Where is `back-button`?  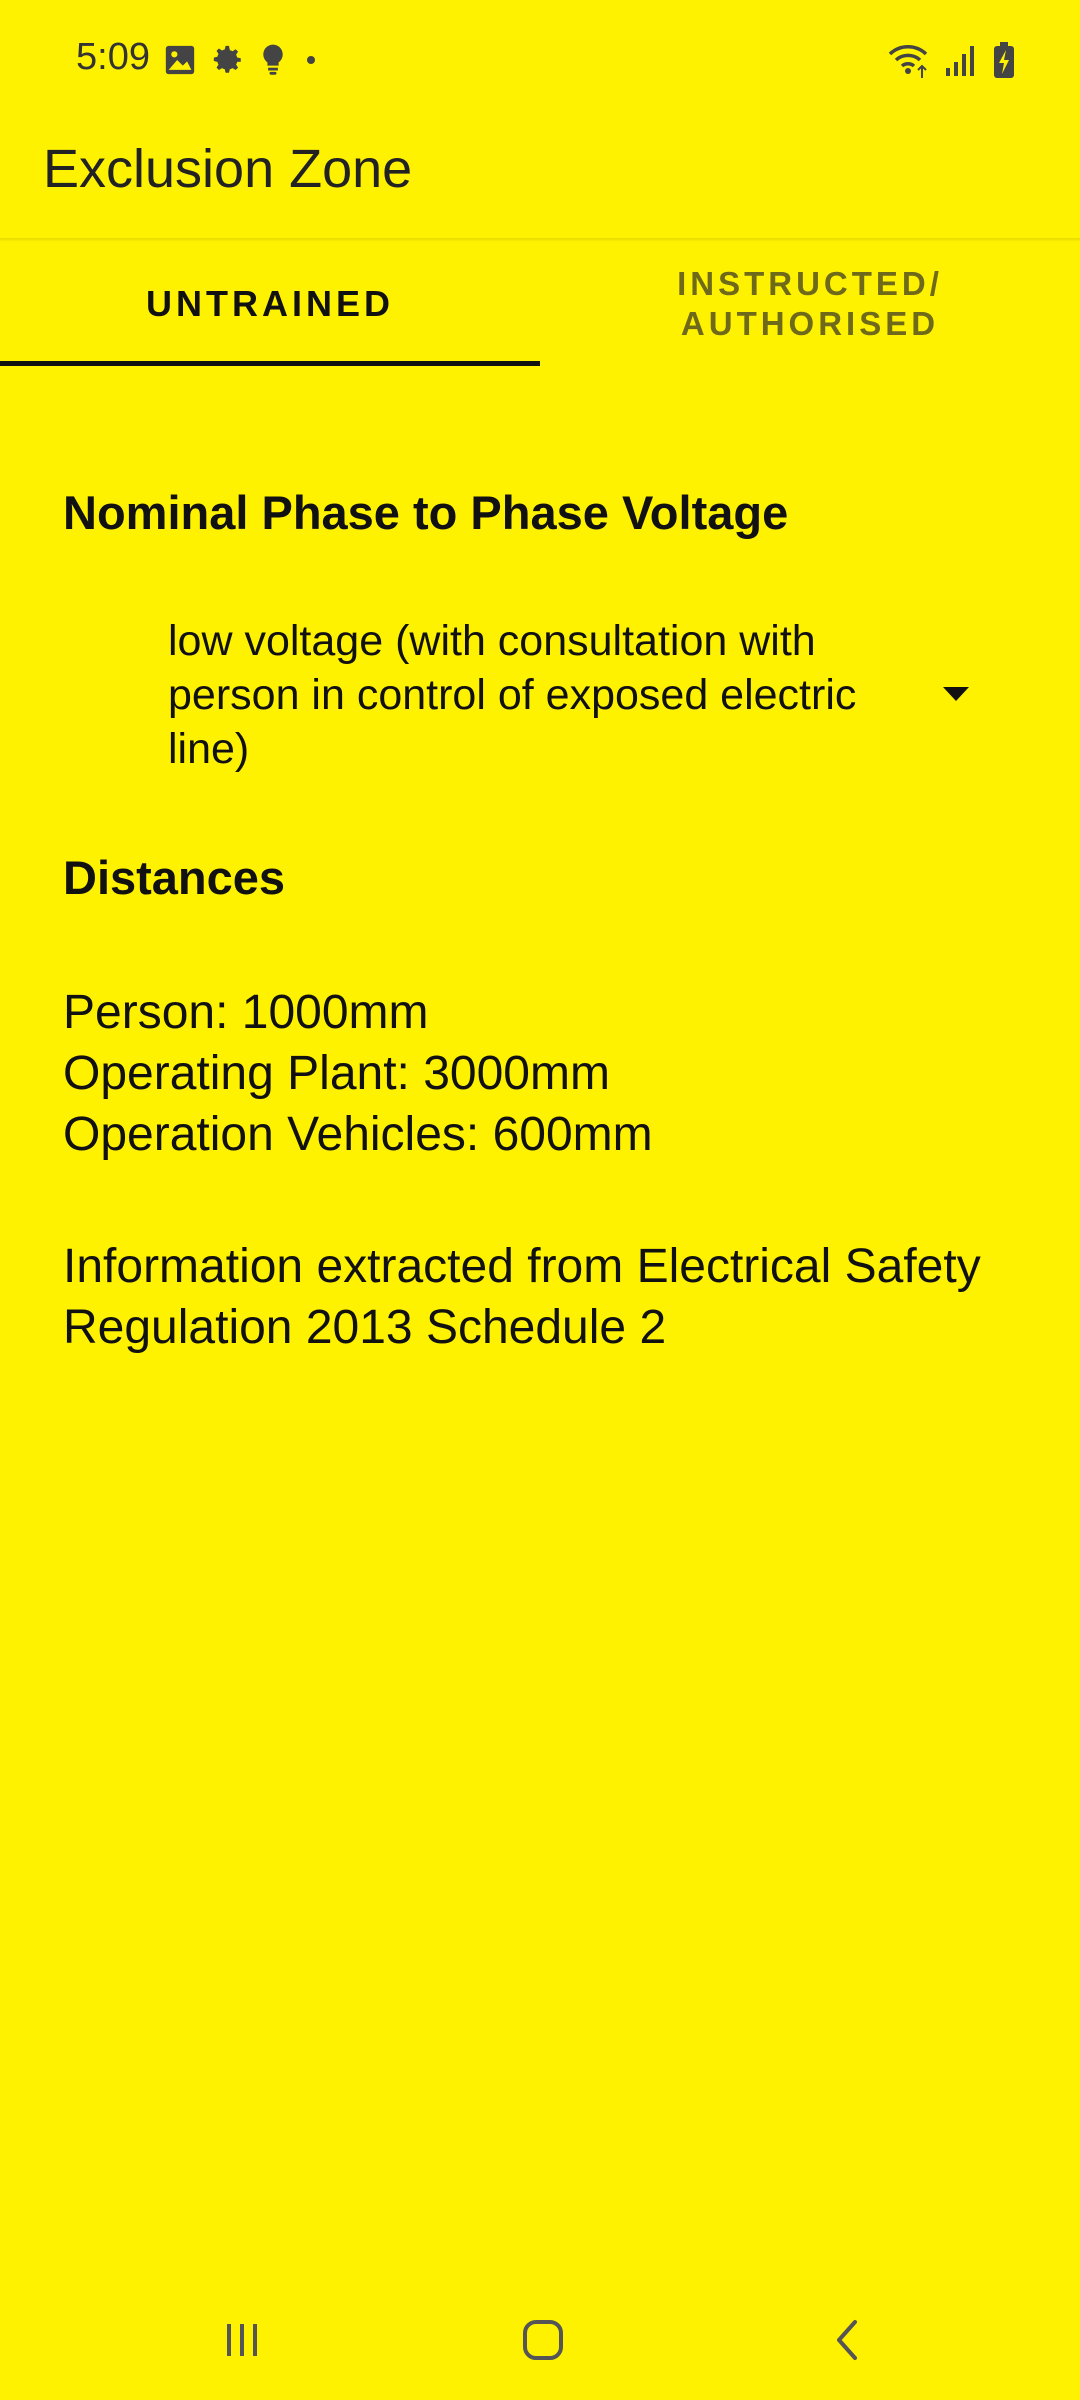 back-button is located at coordinates (846, 2342).